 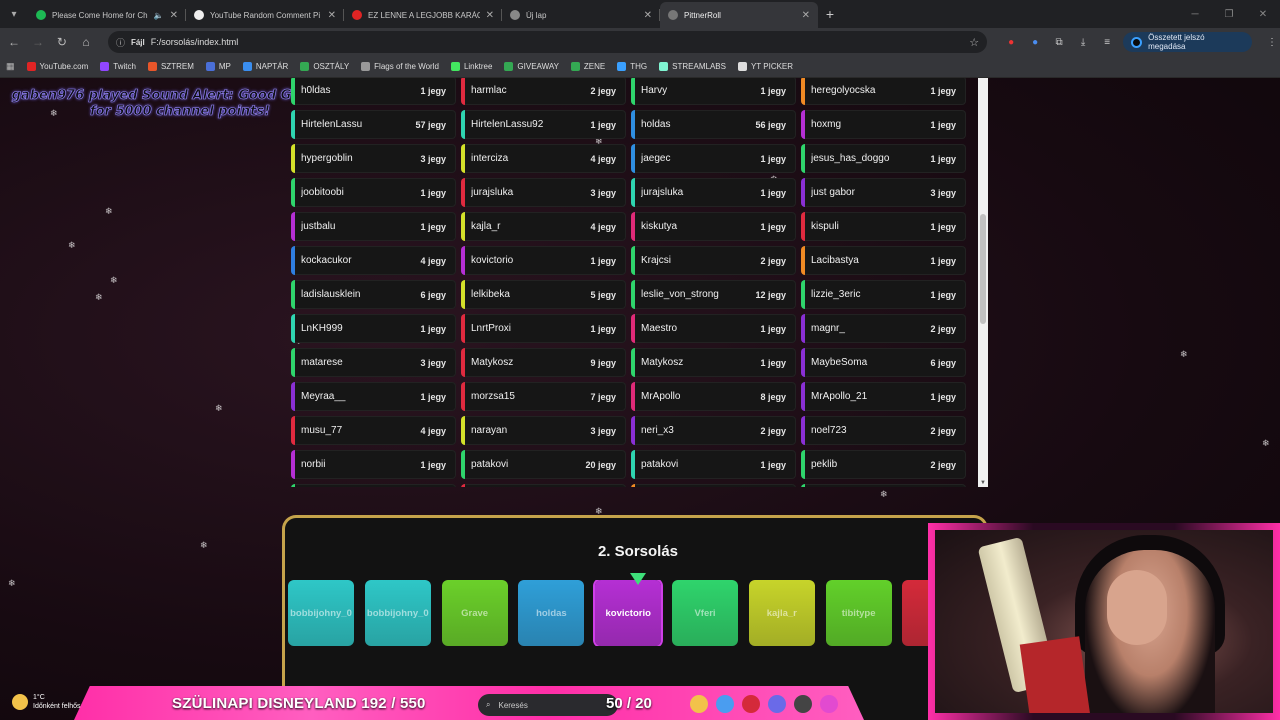 I want to click on bookmark-item: GIVEAWAY, so click(x=531, y=66).